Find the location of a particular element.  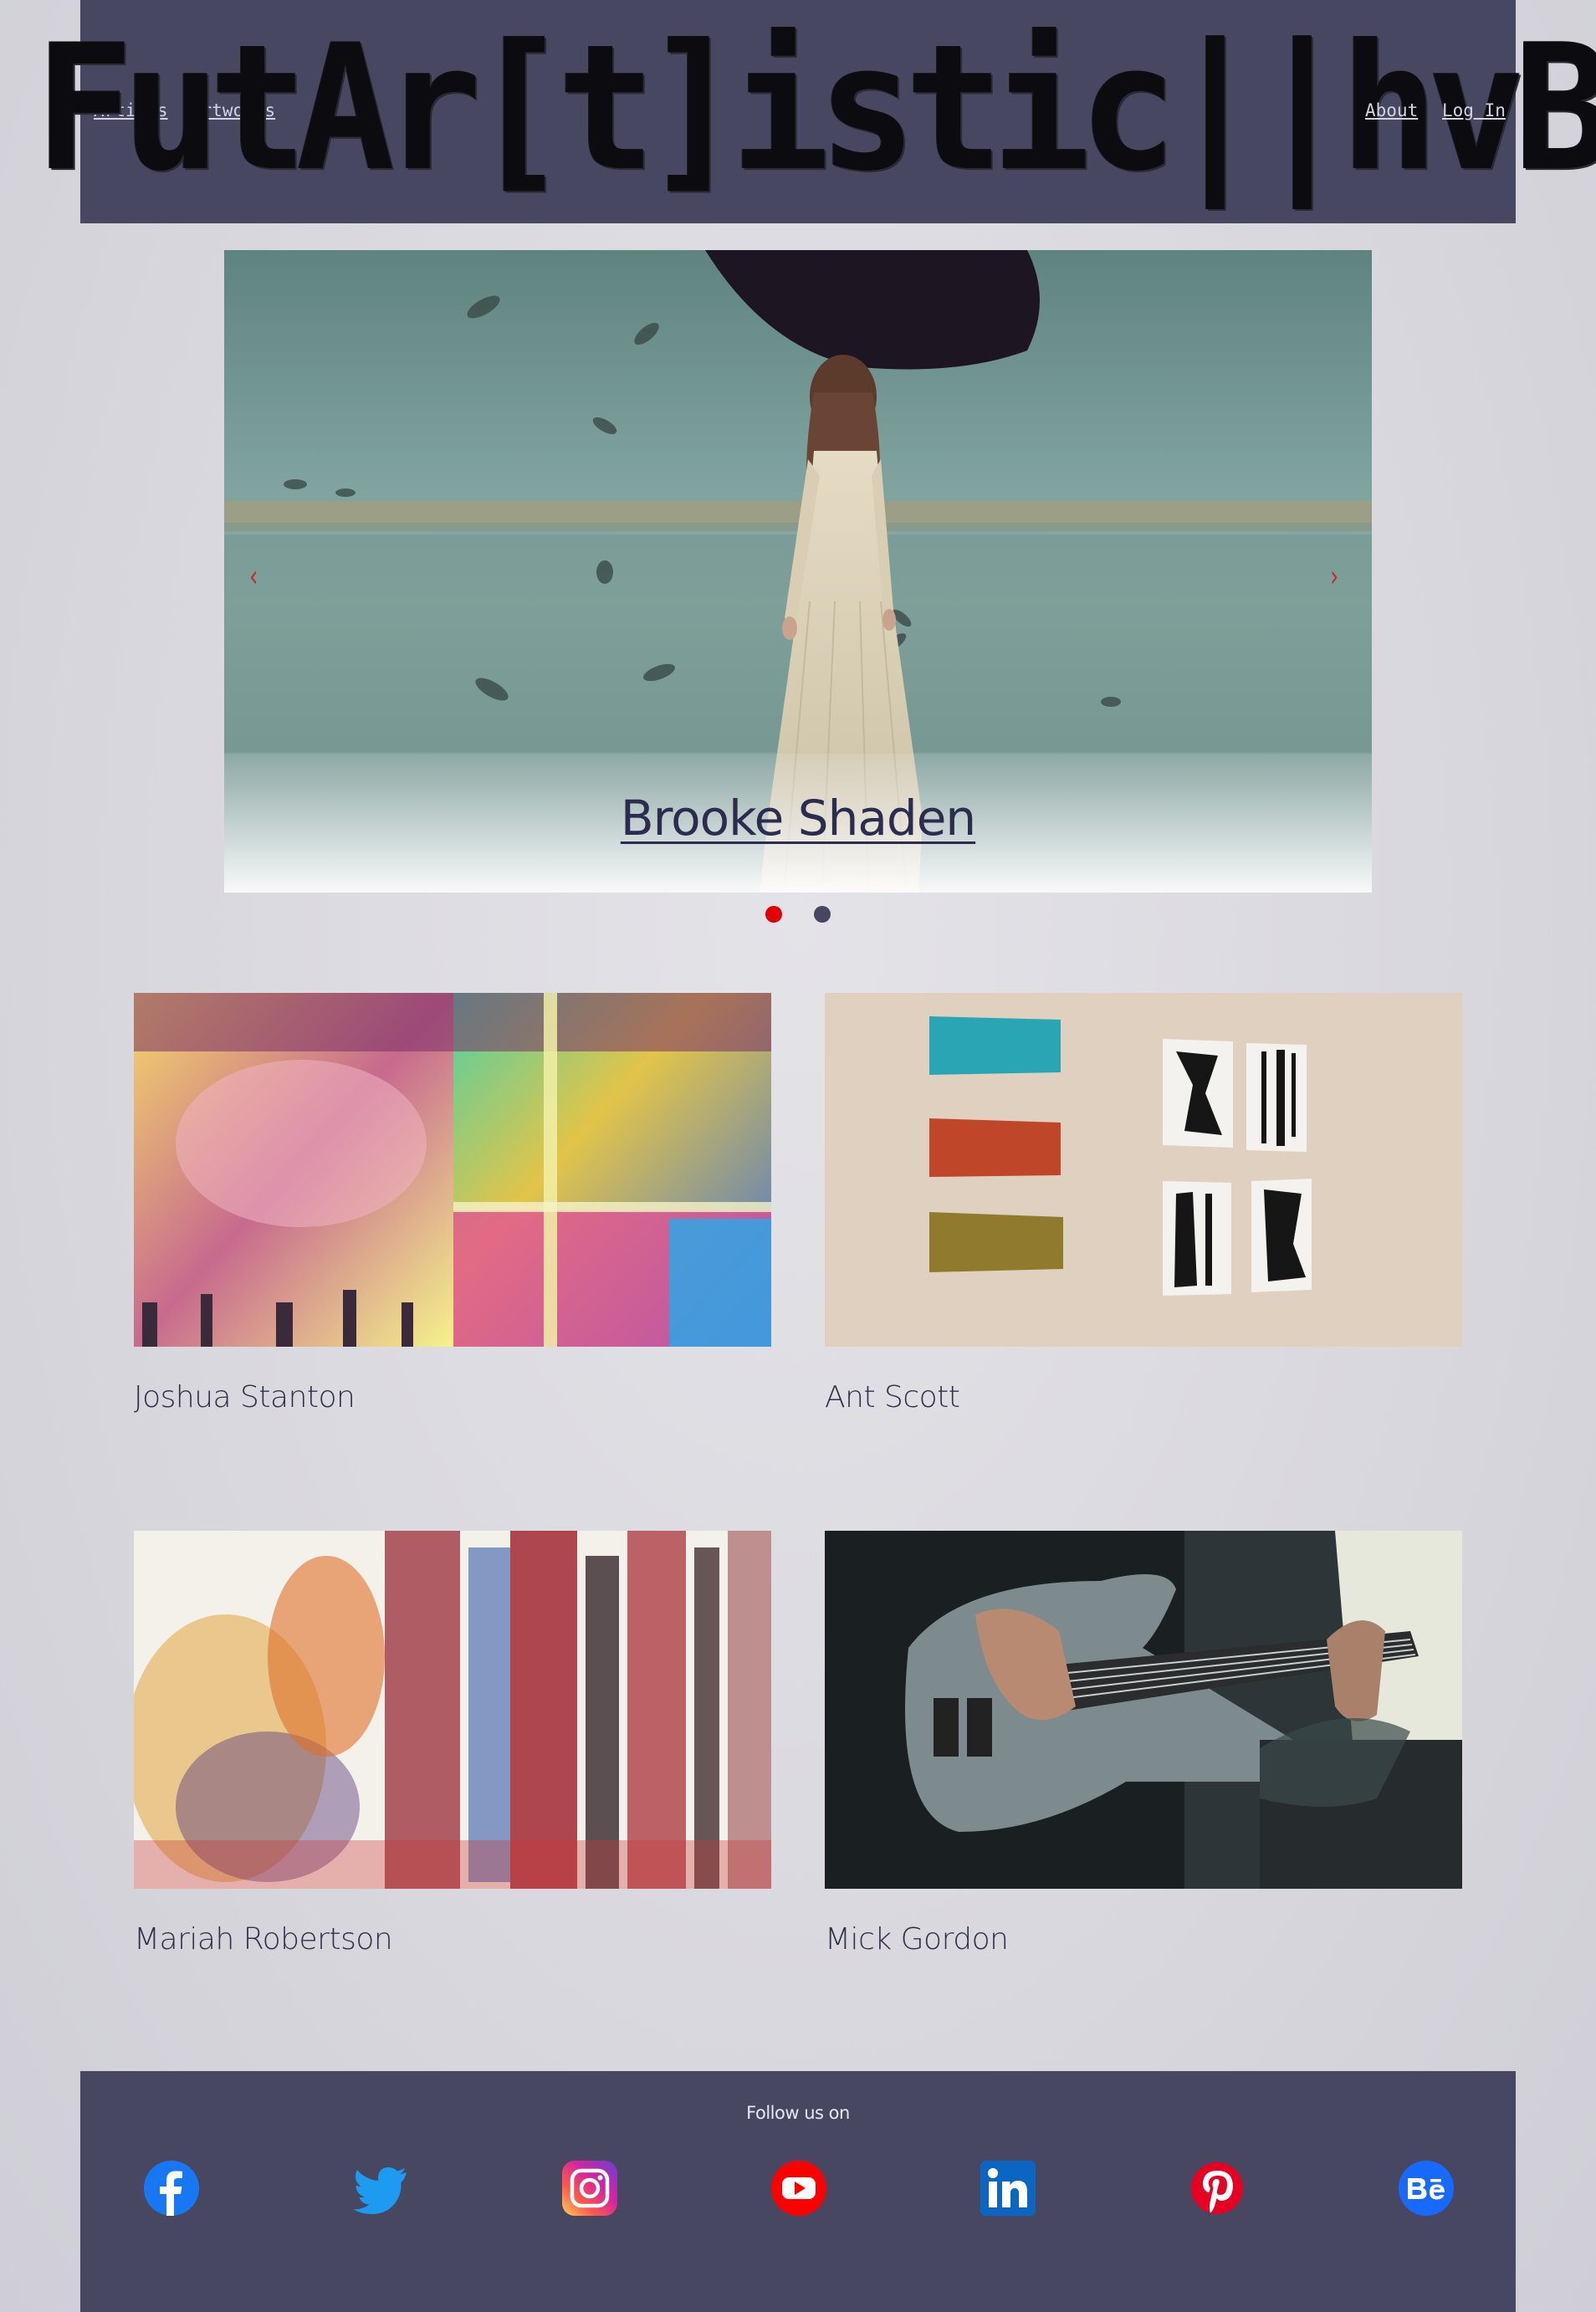

youtube-icon is located at coordinates (799, 2188).